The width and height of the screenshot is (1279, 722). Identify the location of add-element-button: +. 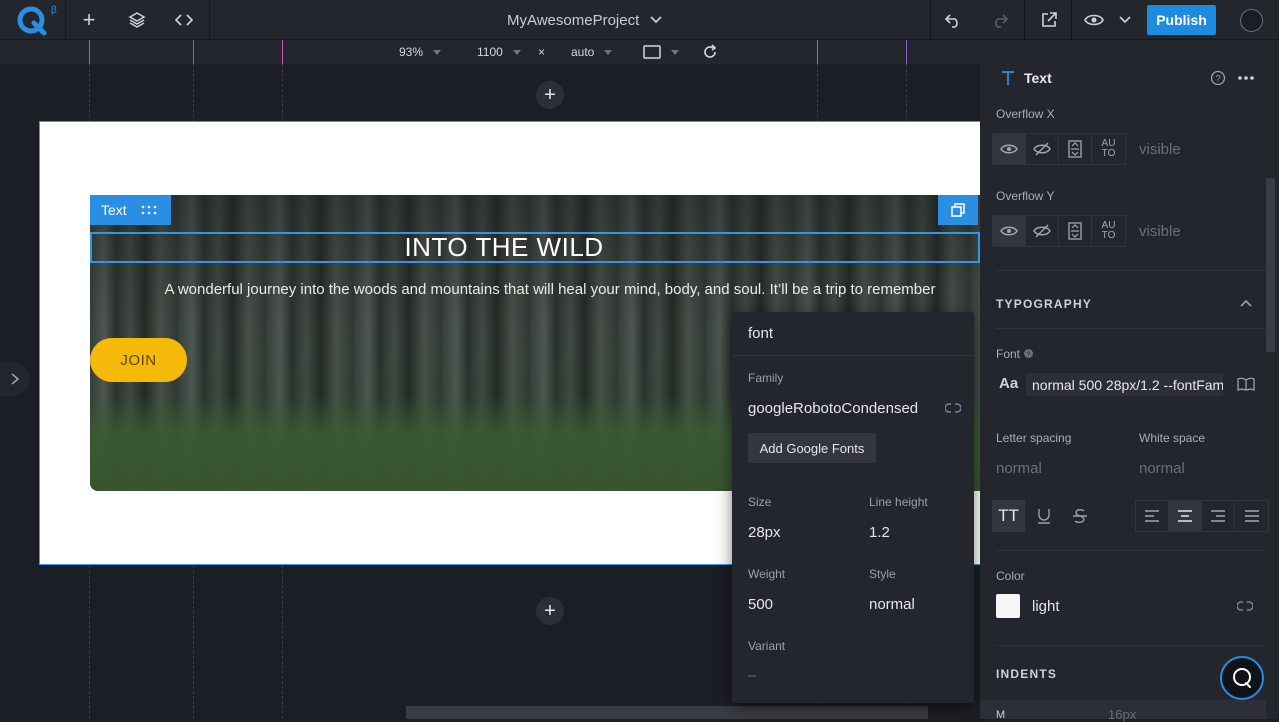
(89, 20).